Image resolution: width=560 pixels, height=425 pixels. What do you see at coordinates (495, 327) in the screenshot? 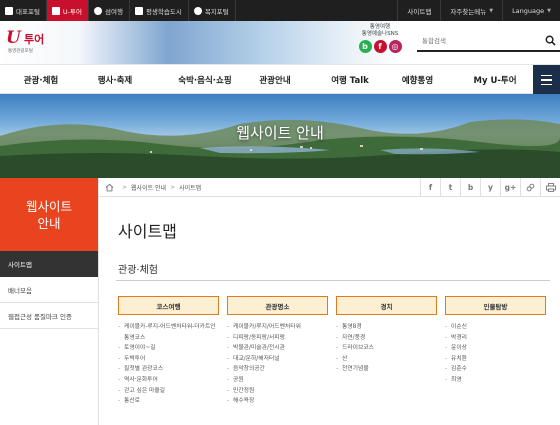
I see `list-item: - 이순신` at bounding box center [495, 327].